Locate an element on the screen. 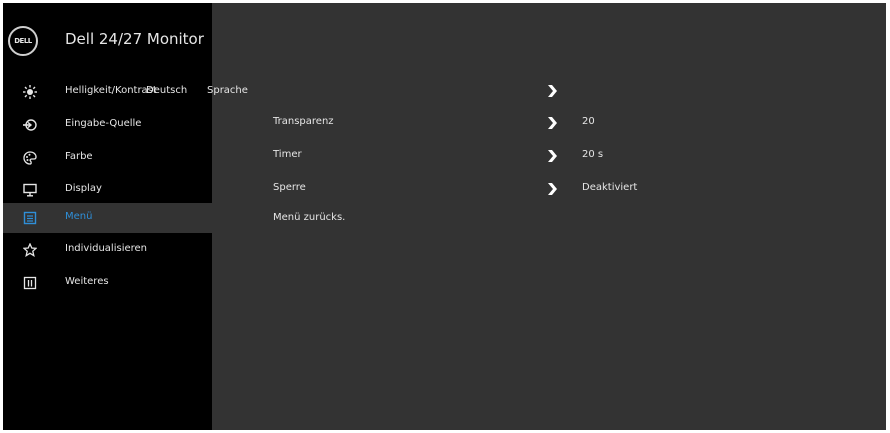 The width and height of the screenshot is (890, 433). language-value: Deutsch is located at coordinates (167, 90).